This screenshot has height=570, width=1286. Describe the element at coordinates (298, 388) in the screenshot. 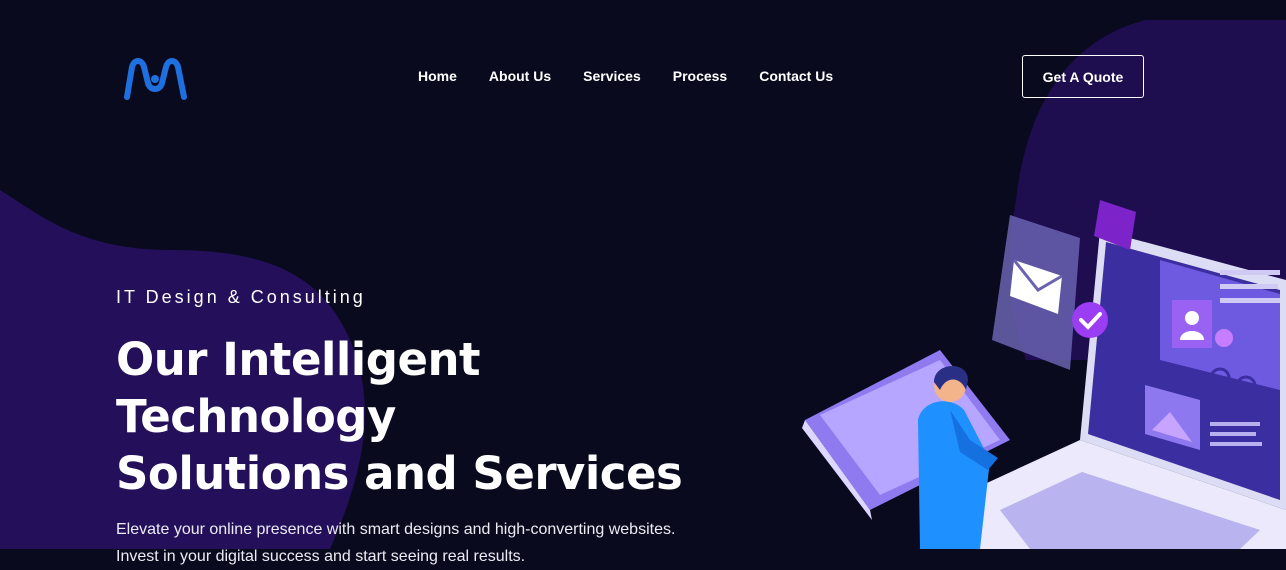

I see `hero-headline-line1: Our Intelligent Technology` at that location.